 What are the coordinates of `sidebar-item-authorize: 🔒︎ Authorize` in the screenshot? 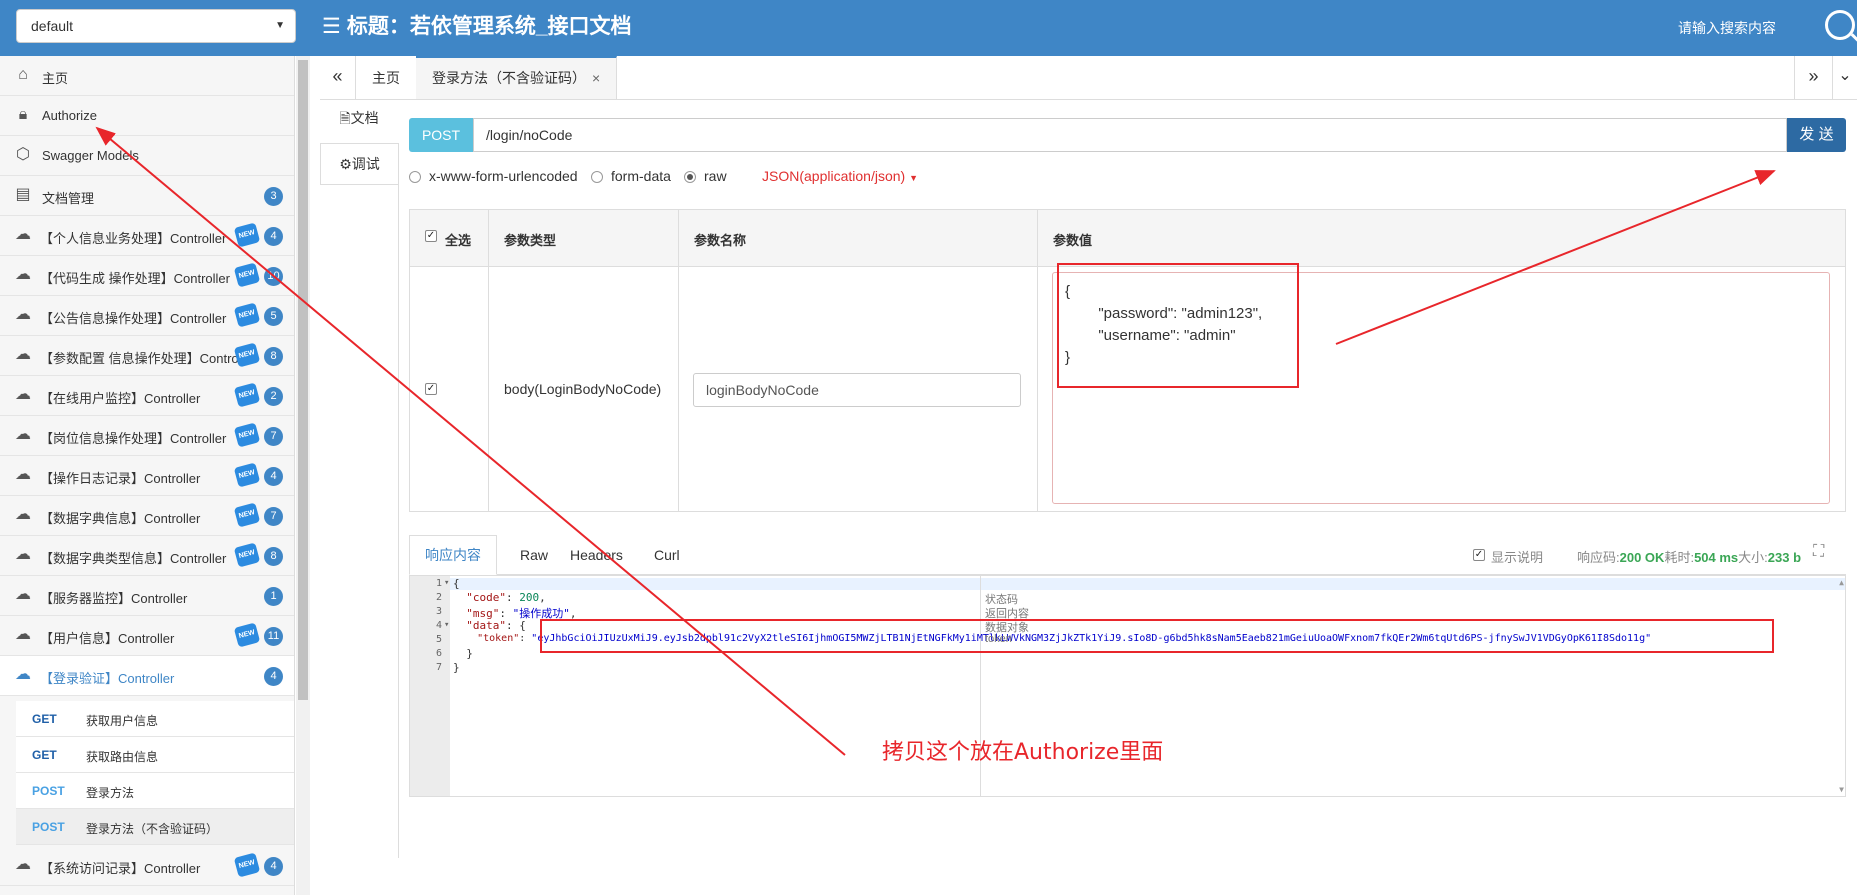 It's located at (147, 116).